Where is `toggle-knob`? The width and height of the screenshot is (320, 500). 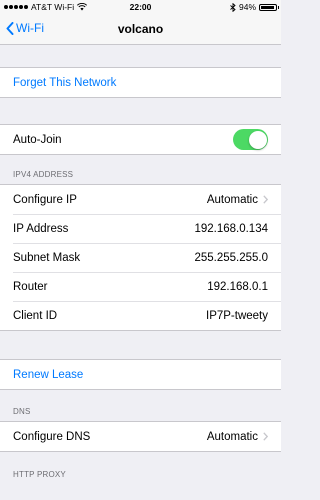
toggle-knob is located at coordinates (257, 139).